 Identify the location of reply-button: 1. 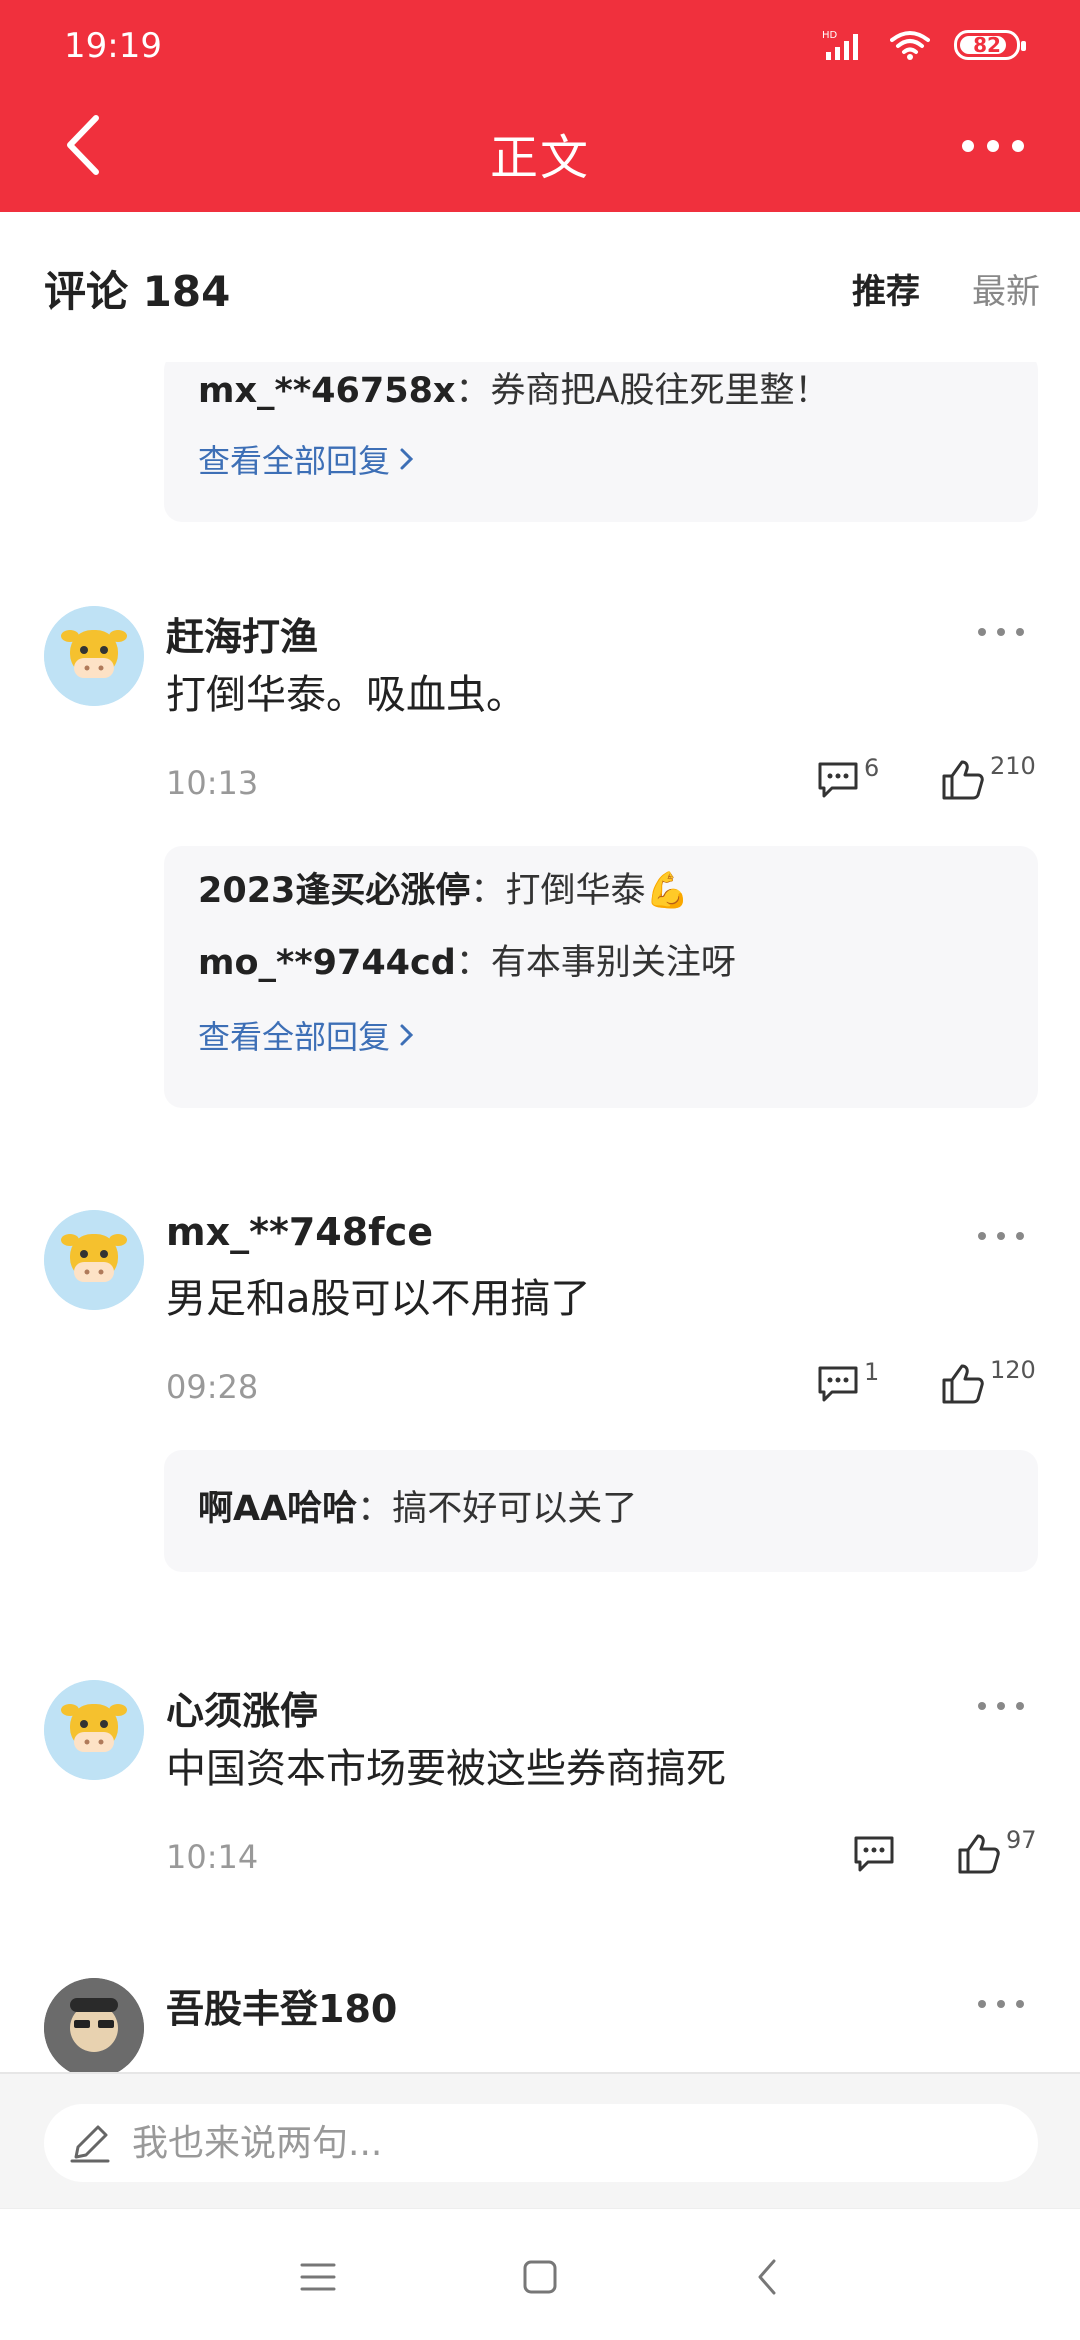
(847, 1381).